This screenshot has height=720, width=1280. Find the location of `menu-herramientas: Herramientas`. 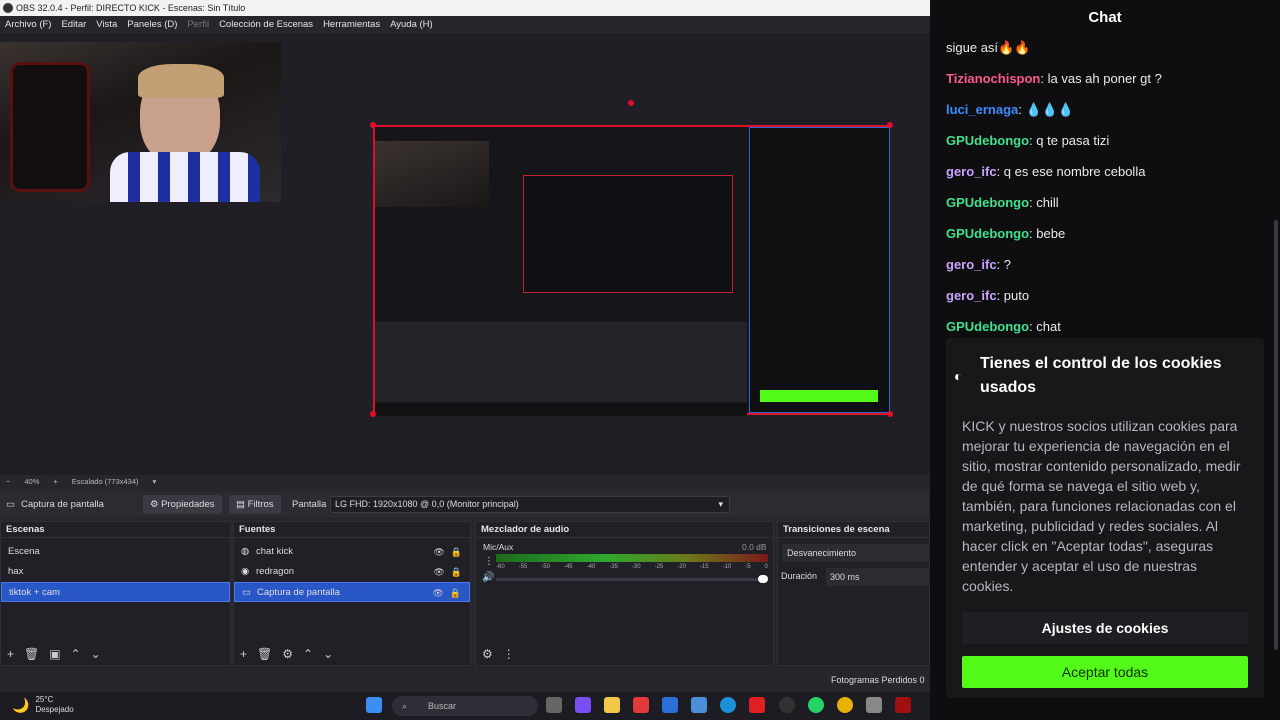

menu-herramientas: Herramientas is located at coordinates (351, 24).